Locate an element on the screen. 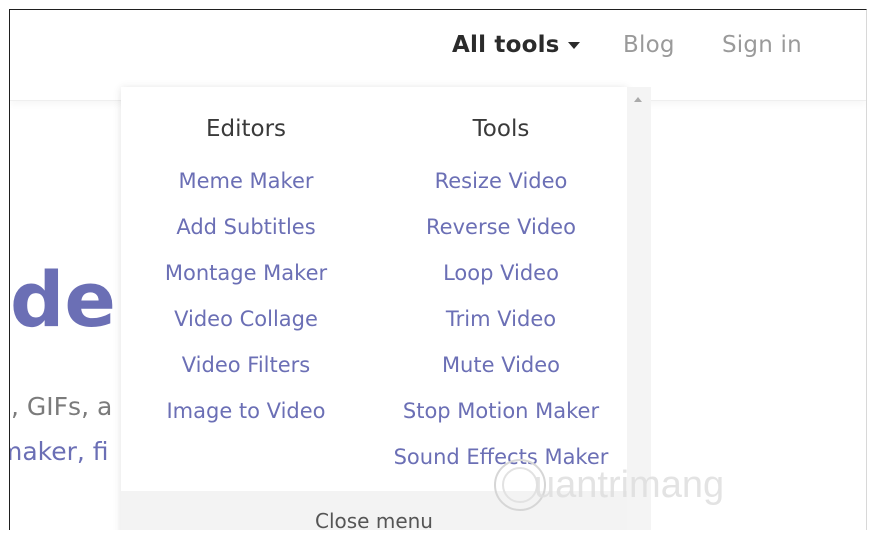 Image resolution: width=870 pixels, height=533 pixels. editor-link-add-subtitles: Add Subtitles is located at coordinates (246, 227).